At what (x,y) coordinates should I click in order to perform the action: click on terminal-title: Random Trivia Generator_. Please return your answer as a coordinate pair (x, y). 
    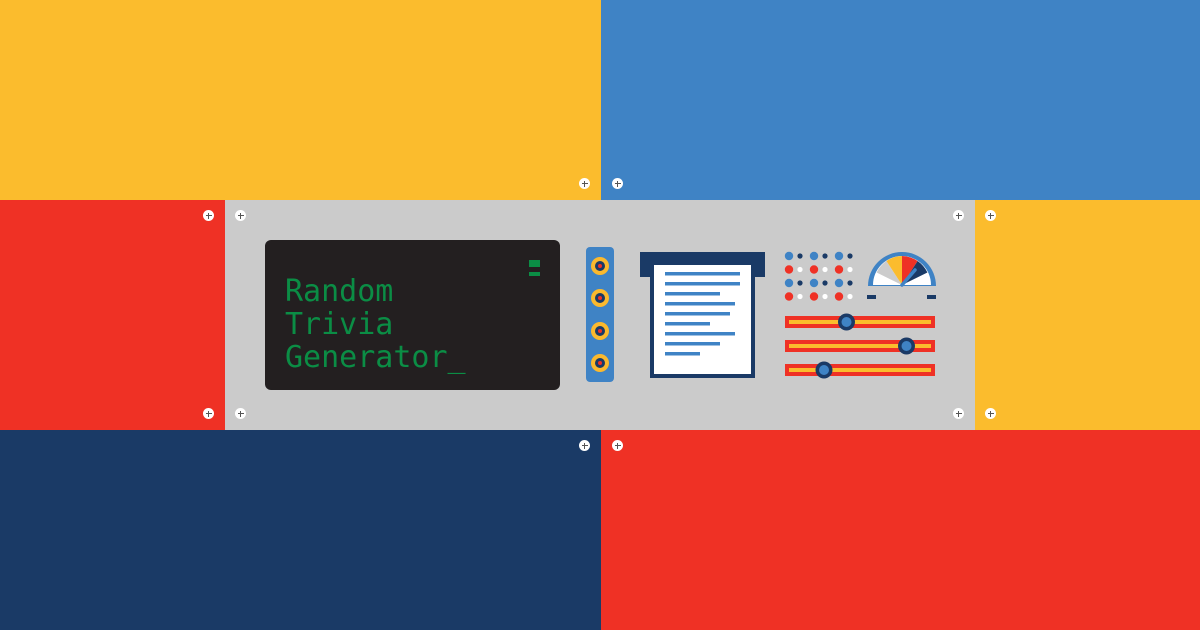
    Looking at the image, I should click on (375, 324).